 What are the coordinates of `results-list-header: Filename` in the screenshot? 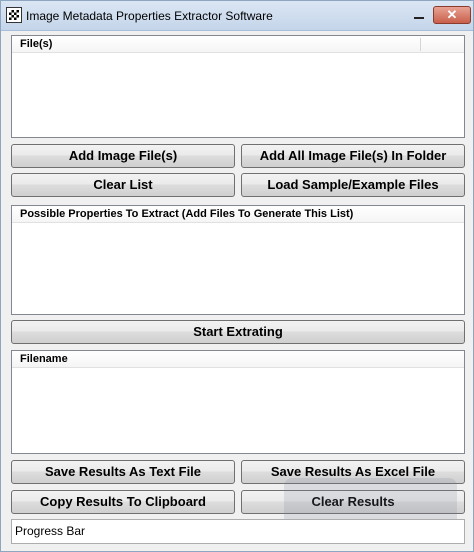 It's located at (238, 359).